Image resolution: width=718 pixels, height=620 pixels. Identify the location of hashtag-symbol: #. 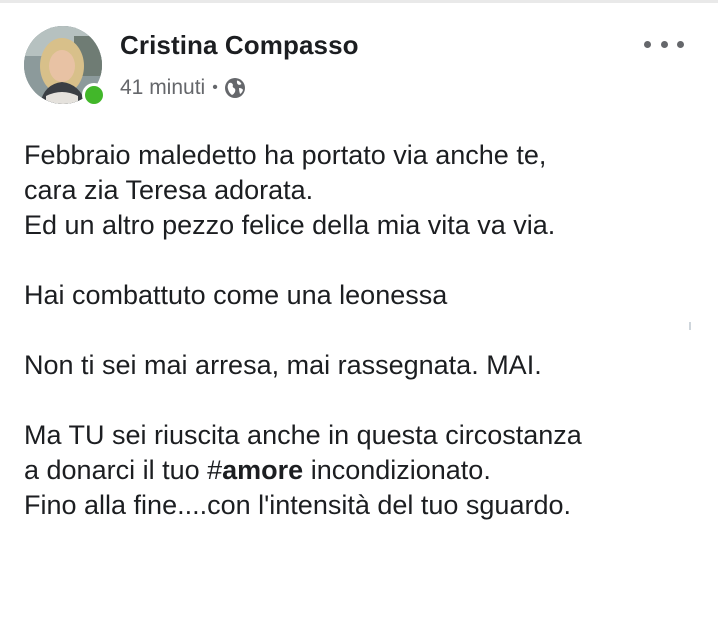
(215, 470).